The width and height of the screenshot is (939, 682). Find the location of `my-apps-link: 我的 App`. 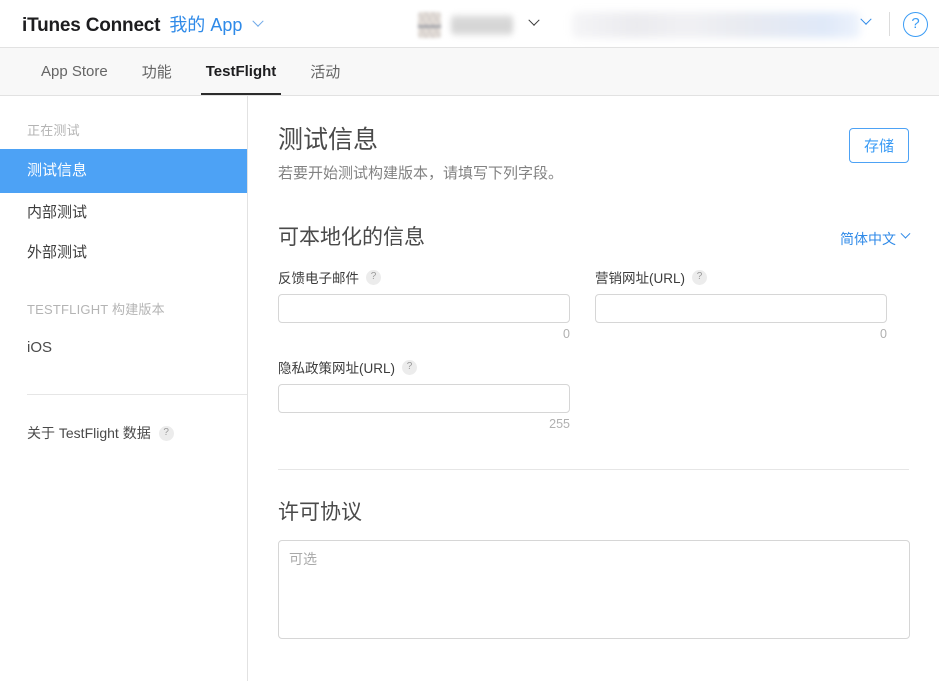

my-apps-link: 我的 App is located at coordinates (205, 24).